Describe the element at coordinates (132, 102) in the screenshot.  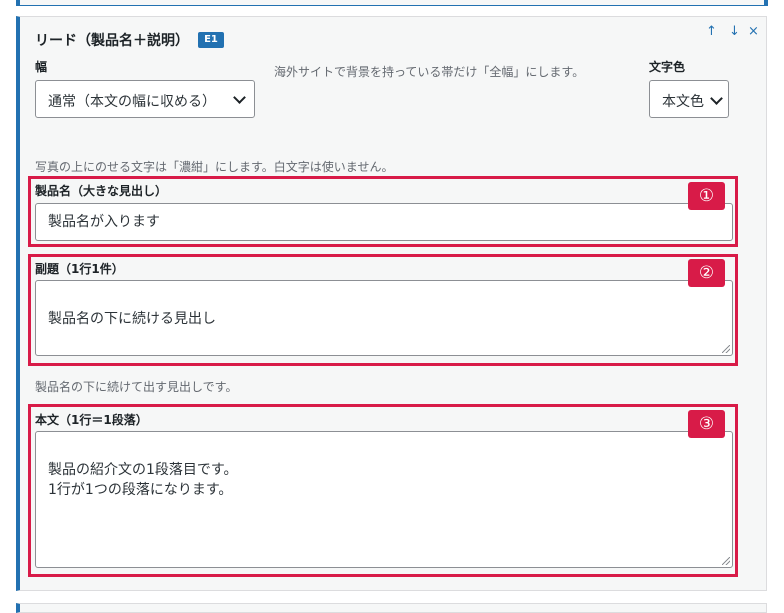
I see `width-select-value: 通常（本文の幅に収める）` at that location.